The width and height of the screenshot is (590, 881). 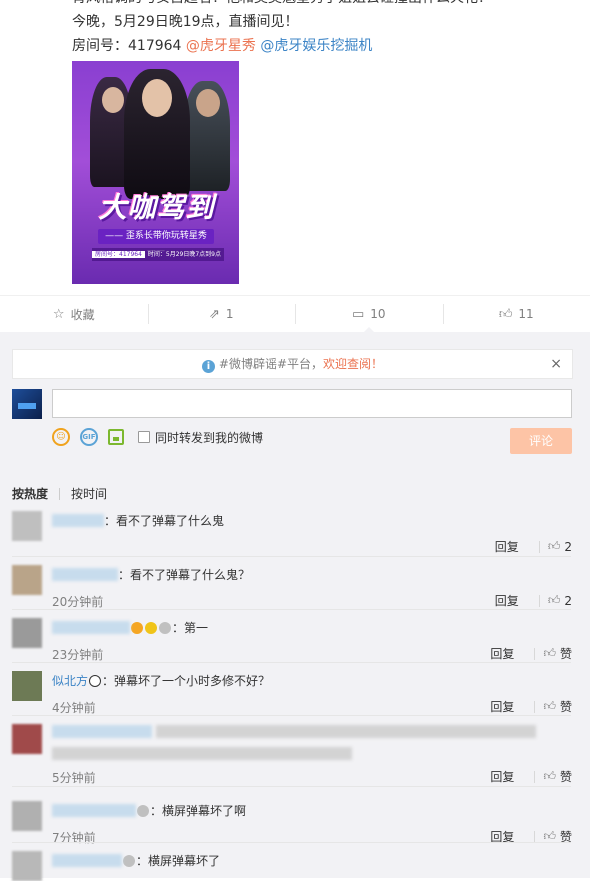 What do you see at coordinates (198, 811) in the screenshot?
I see `comment-text: ：横屏弹幕坏了啊` at bounding box center [198, 811].